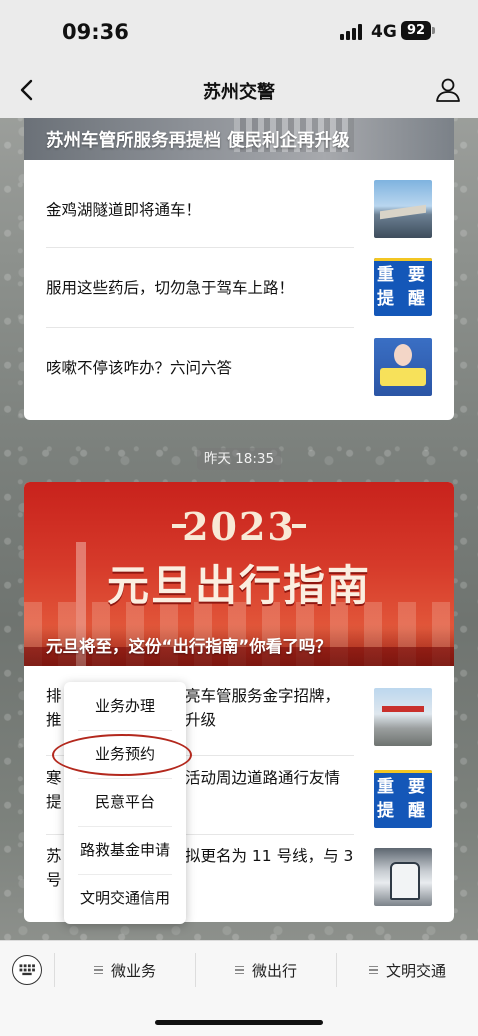 The image size is (478, 1036). What do you see at coordinates (125, 706) in the screenshot?
I see `menu-item-business-handling: 业务办理` at bounding box center [125, 706].